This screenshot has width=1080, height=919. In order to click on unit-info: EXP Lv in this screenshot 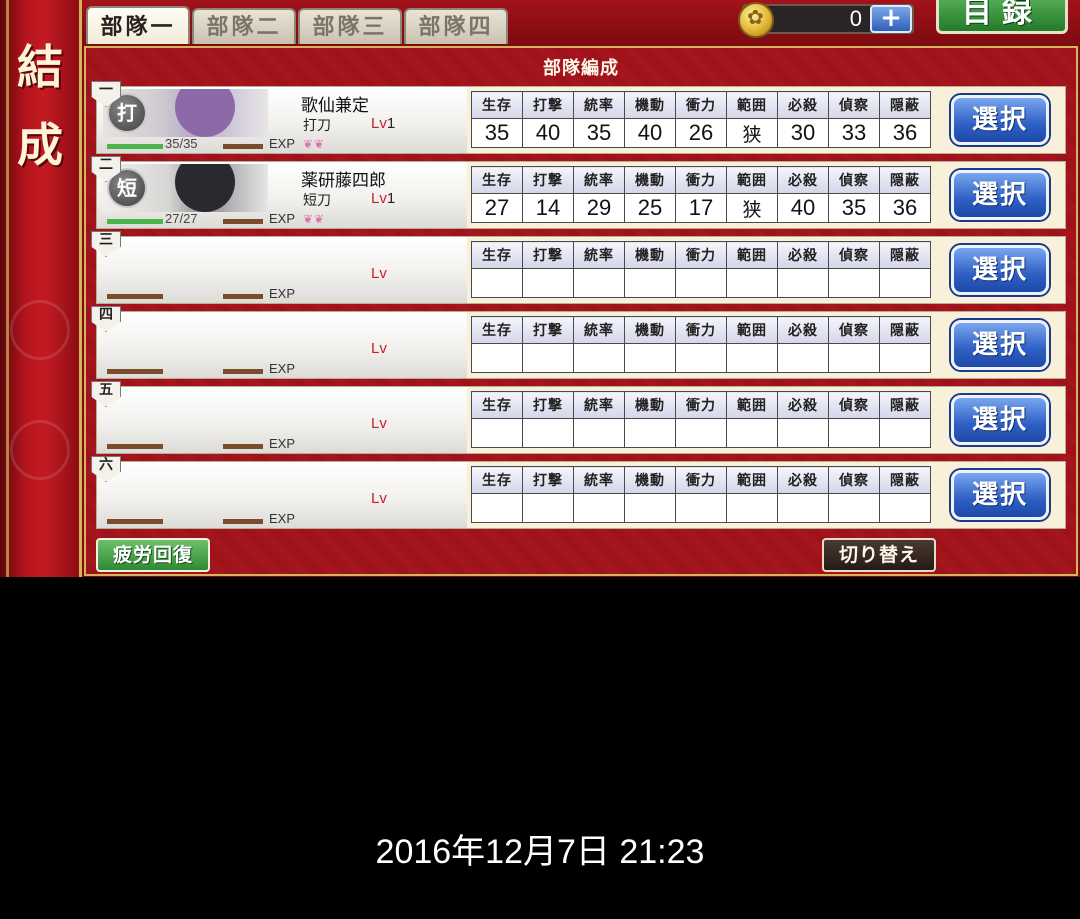, I will do `click(282, 495)`.